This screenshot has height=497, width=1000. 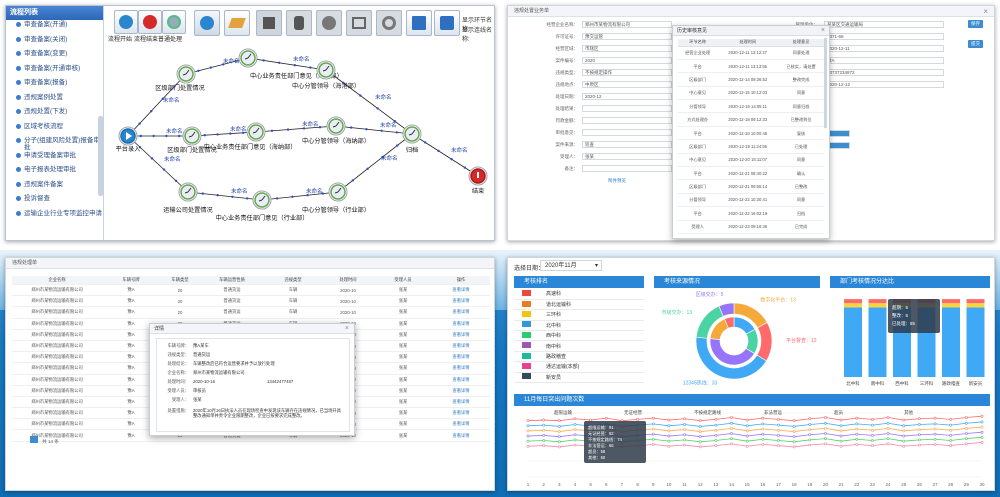 What do you see at coordinates (975, 44) in the screenshot?
I see `submit-button: 提交` at bounding box center [975, 44].